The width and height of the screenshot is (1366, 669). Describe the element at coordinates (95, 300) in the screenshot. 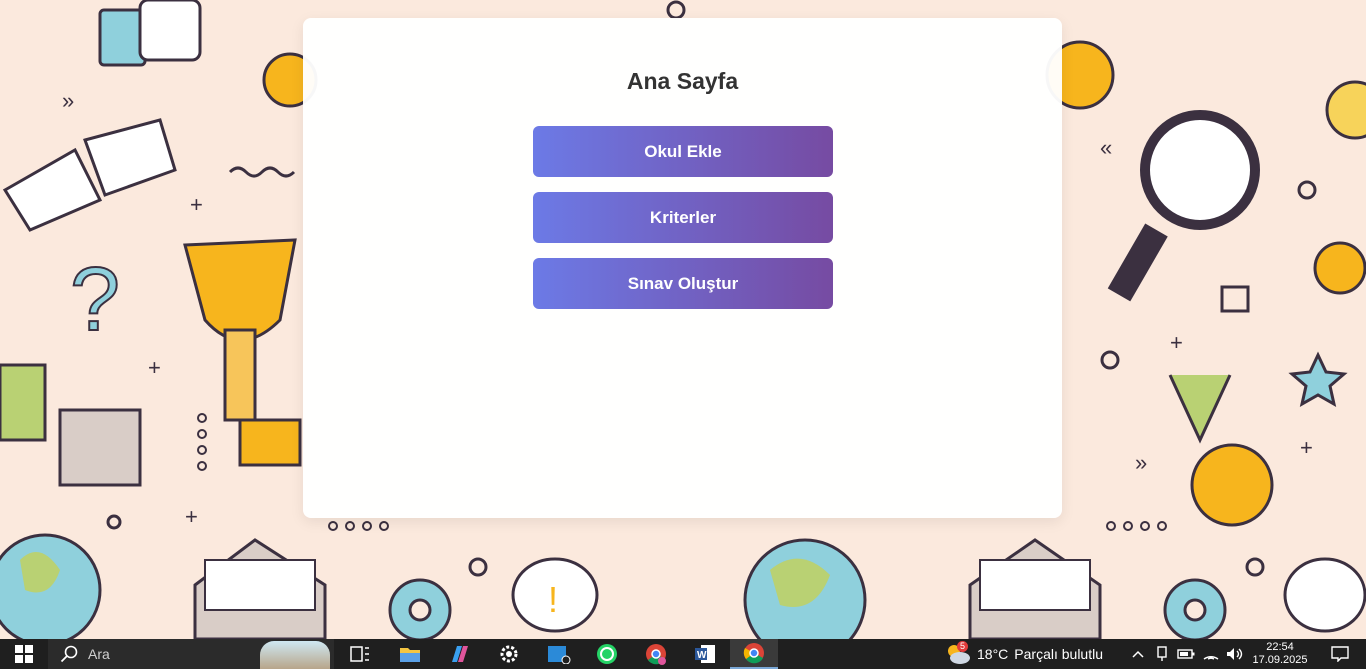

I see `question-mark-icon: ?` at that location.